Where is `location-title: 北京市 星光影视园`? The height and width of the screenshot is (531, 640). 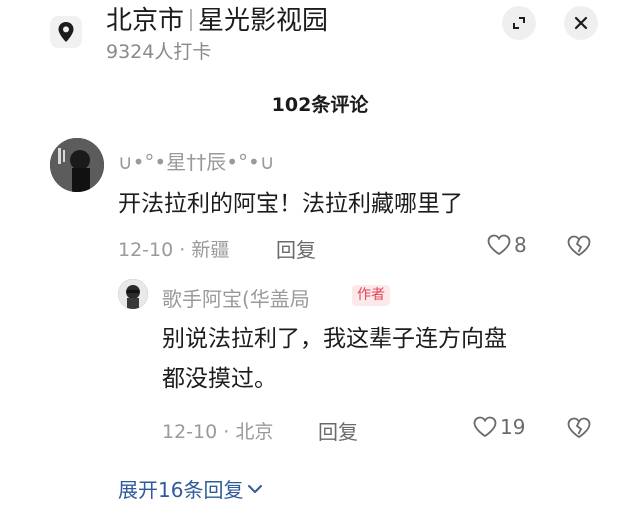 location-title: 北京市 星光影视园 is located at coordinates (217, 21).